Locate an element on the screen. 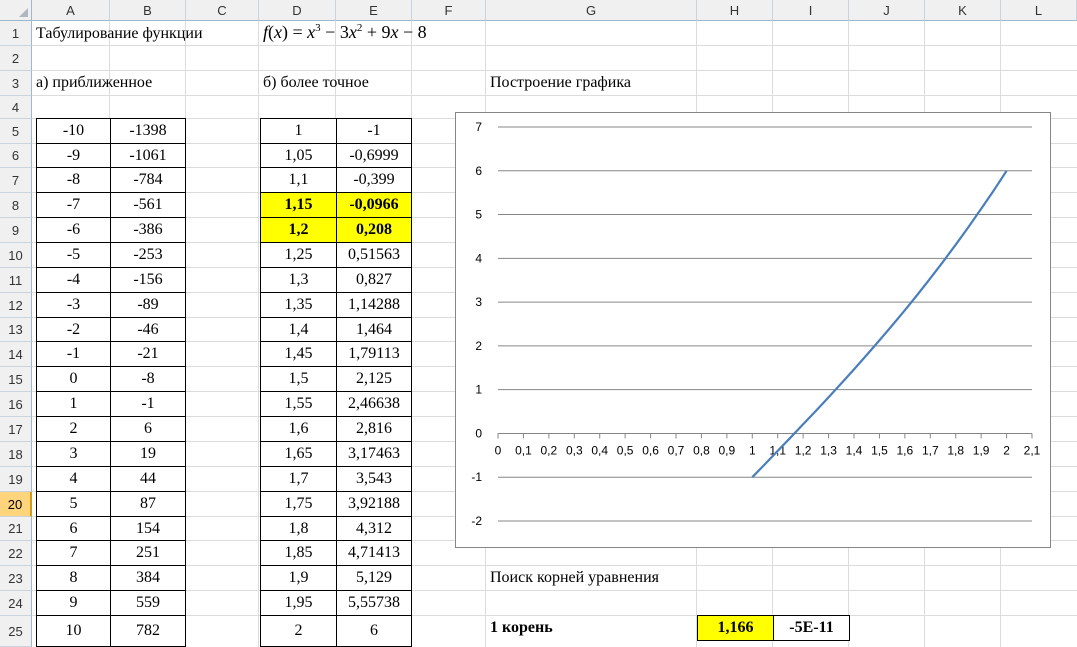 This screenshot has width=1077, height=647. row-header-1: 1 is located at coordinates (16, 33).